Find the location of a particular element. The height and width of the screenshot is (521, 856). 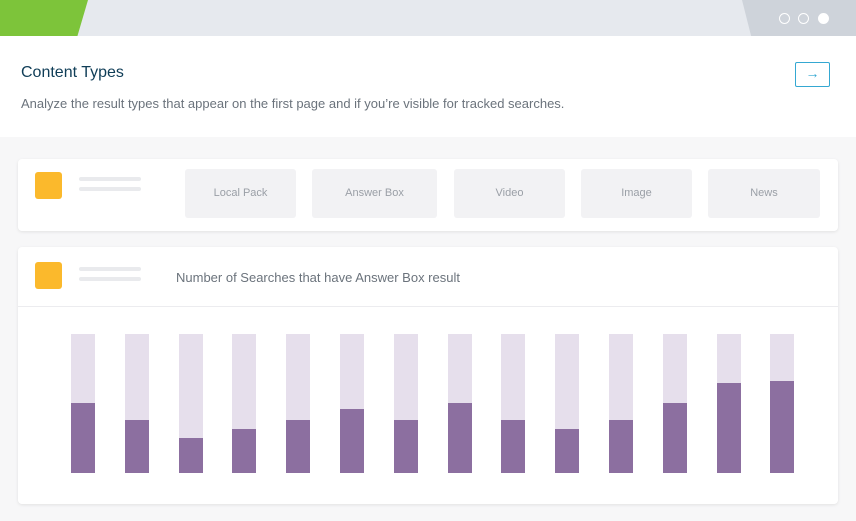

filter-local-pack: Local Pack is located at coordinates (240, 193).